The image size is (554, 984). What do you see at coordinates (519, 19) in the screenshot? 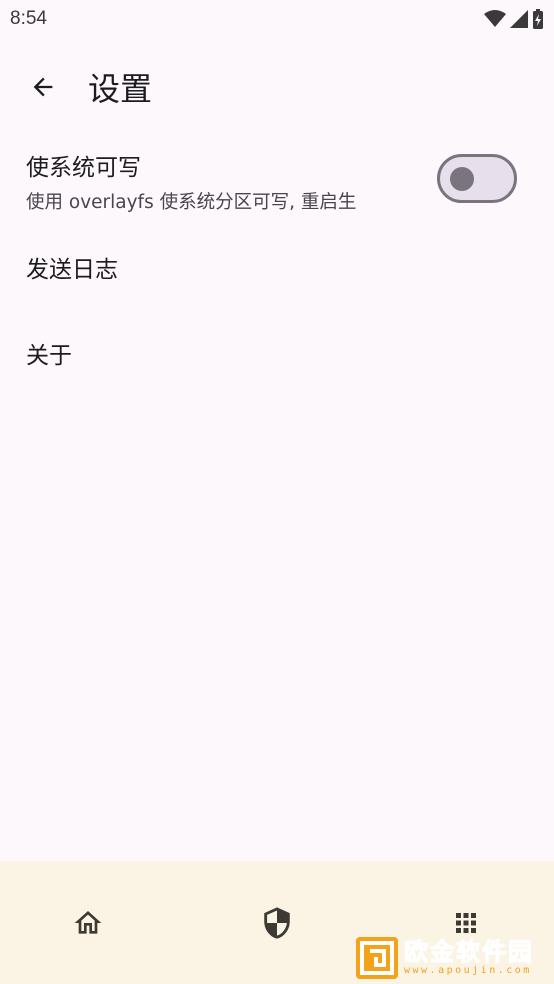
I see `cellular-signal-icon` at bounding box center [519, 19].